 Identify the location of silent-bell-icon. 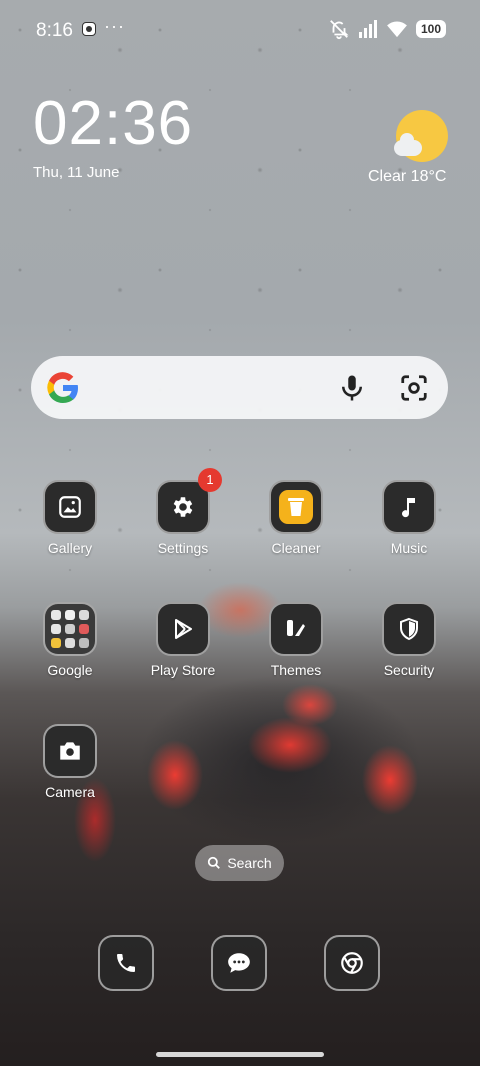
(339, 30).